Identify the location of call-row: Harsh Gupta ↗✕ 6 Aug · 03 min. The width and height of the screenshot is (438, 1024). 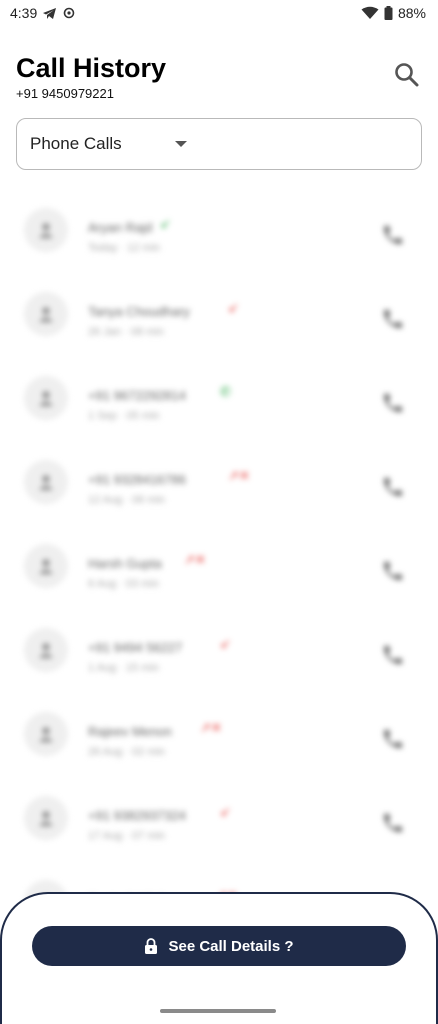
(219, 564).